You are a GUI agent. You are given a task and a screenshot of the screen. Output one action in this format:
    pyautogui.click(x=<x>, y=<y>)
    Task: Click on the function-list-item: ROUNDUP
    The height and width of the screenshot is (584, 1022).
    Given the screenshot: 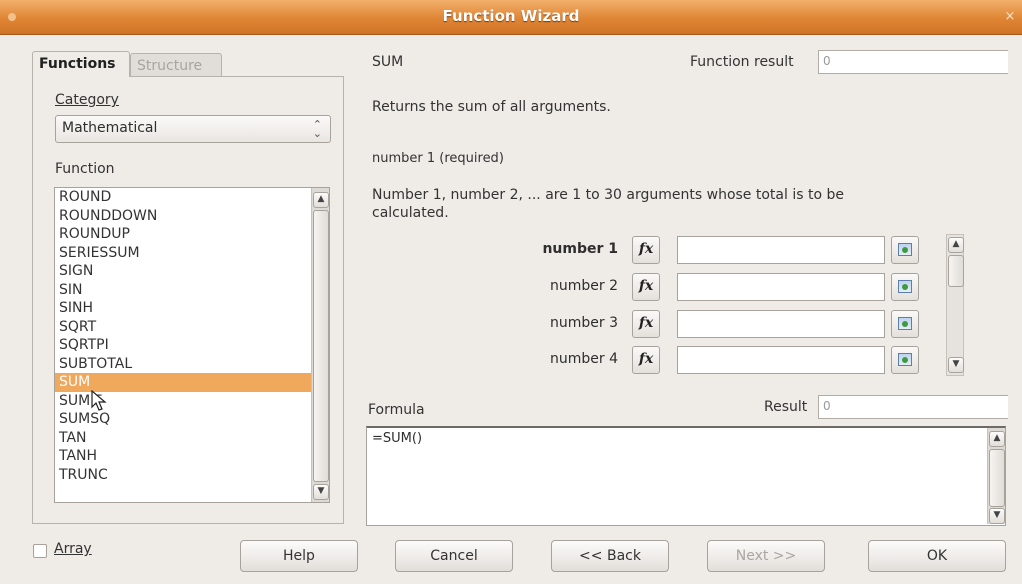 What is the action you would take?
    pyautogui.click(x=192, y=234)
    